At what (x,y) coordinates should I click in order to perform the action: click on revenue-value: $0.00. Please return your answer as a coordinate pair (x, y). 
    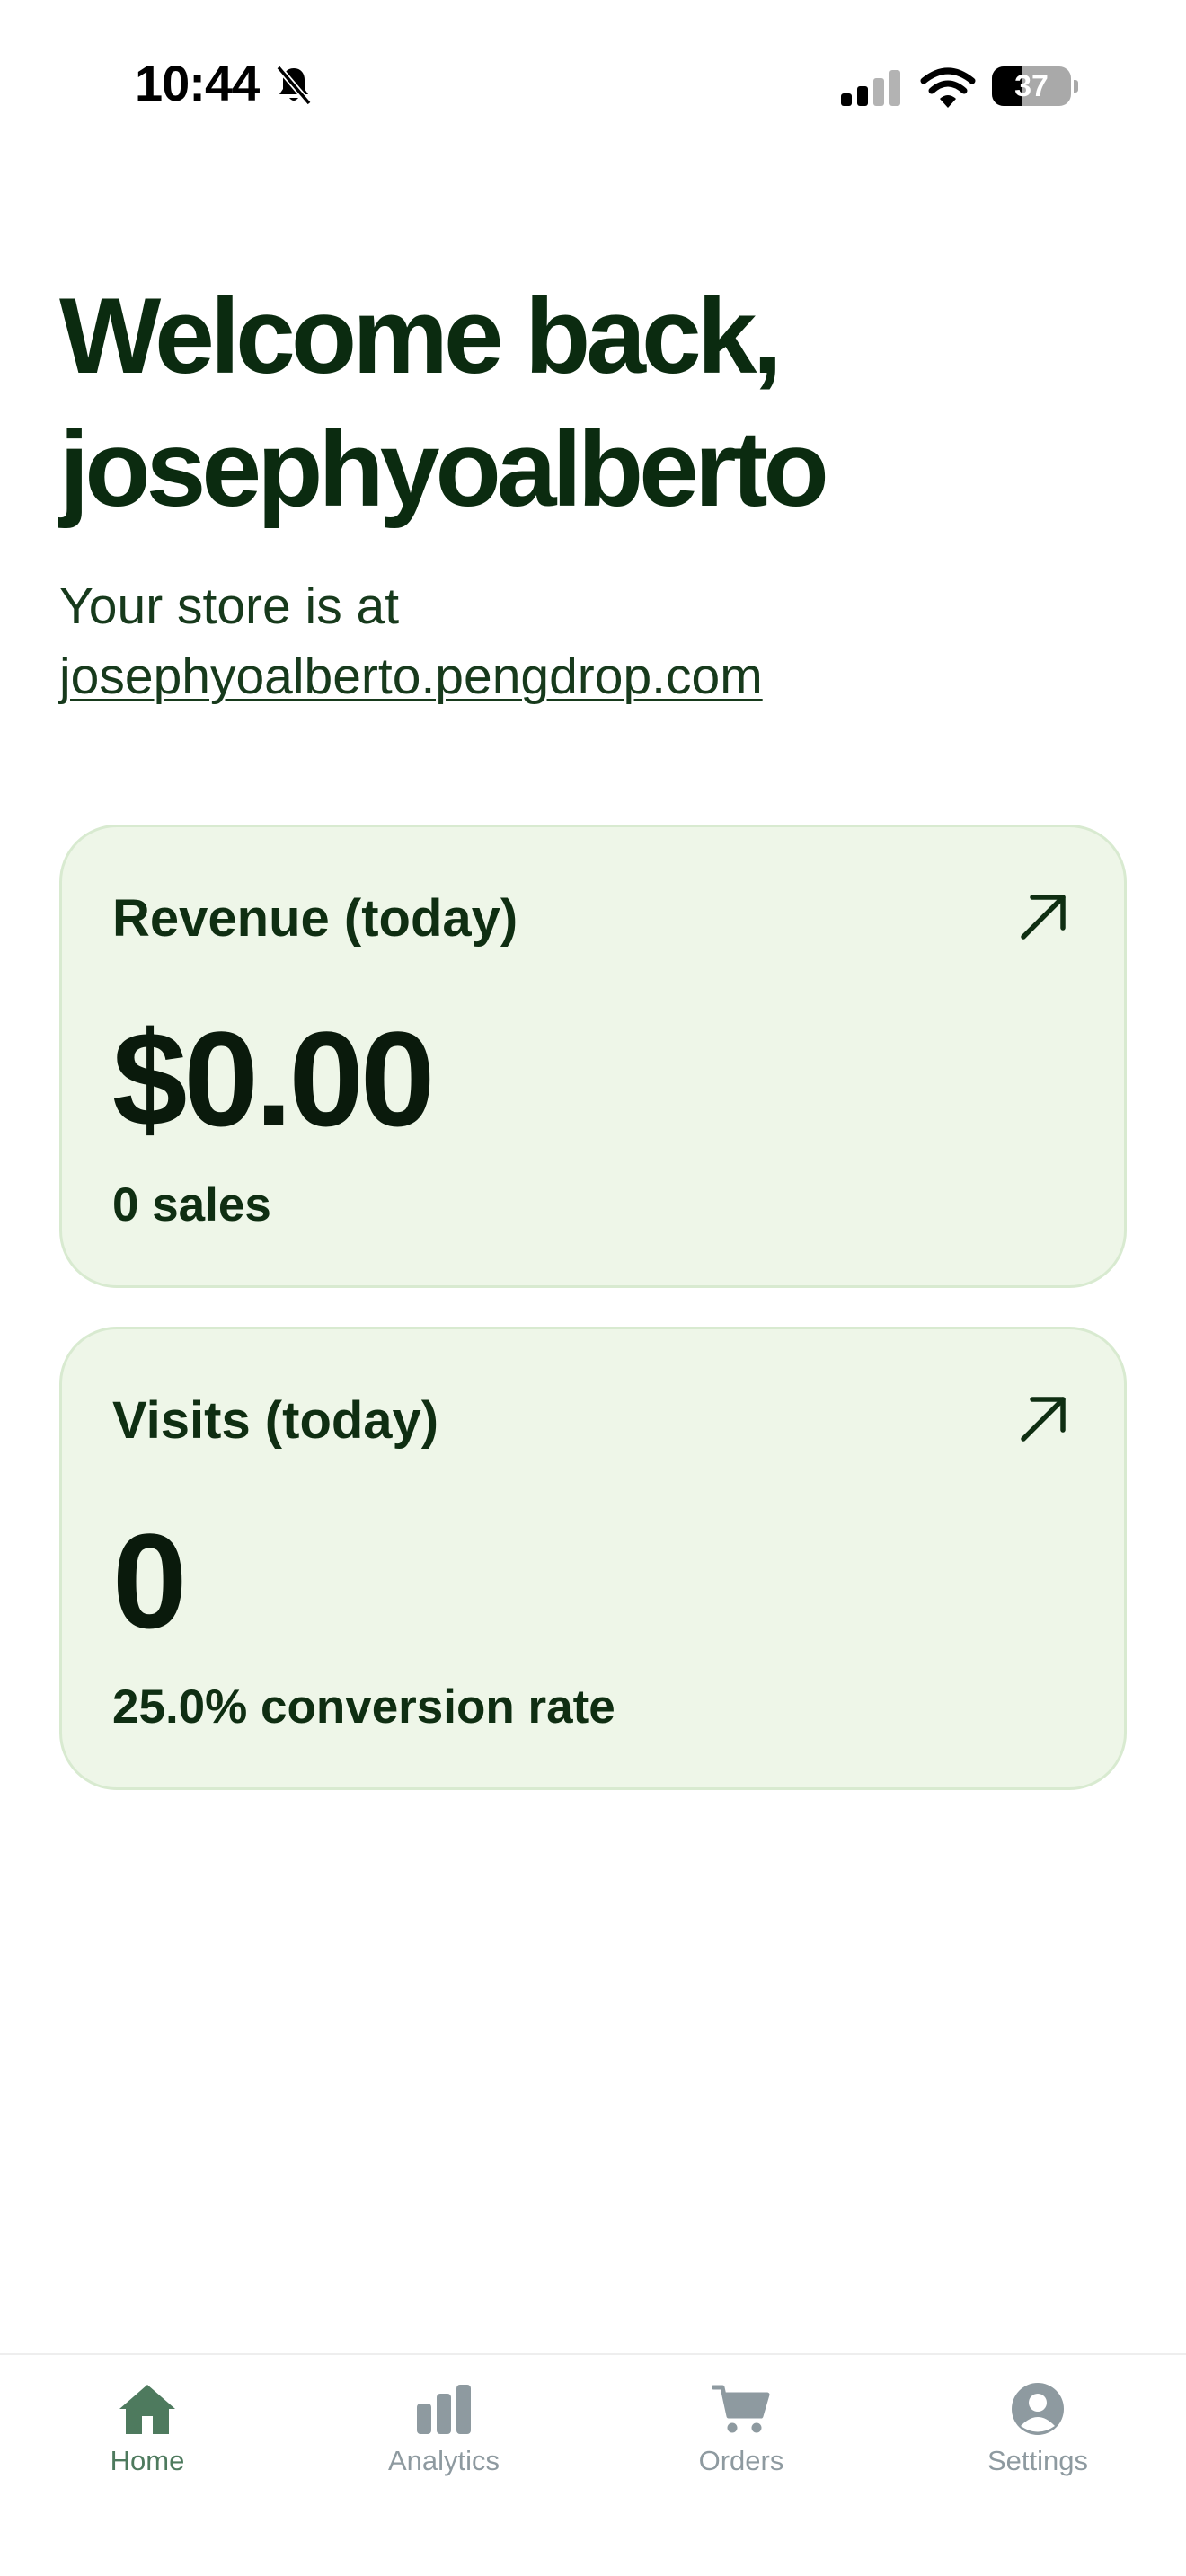
    Looking at the image, I should click on (273, 1078).